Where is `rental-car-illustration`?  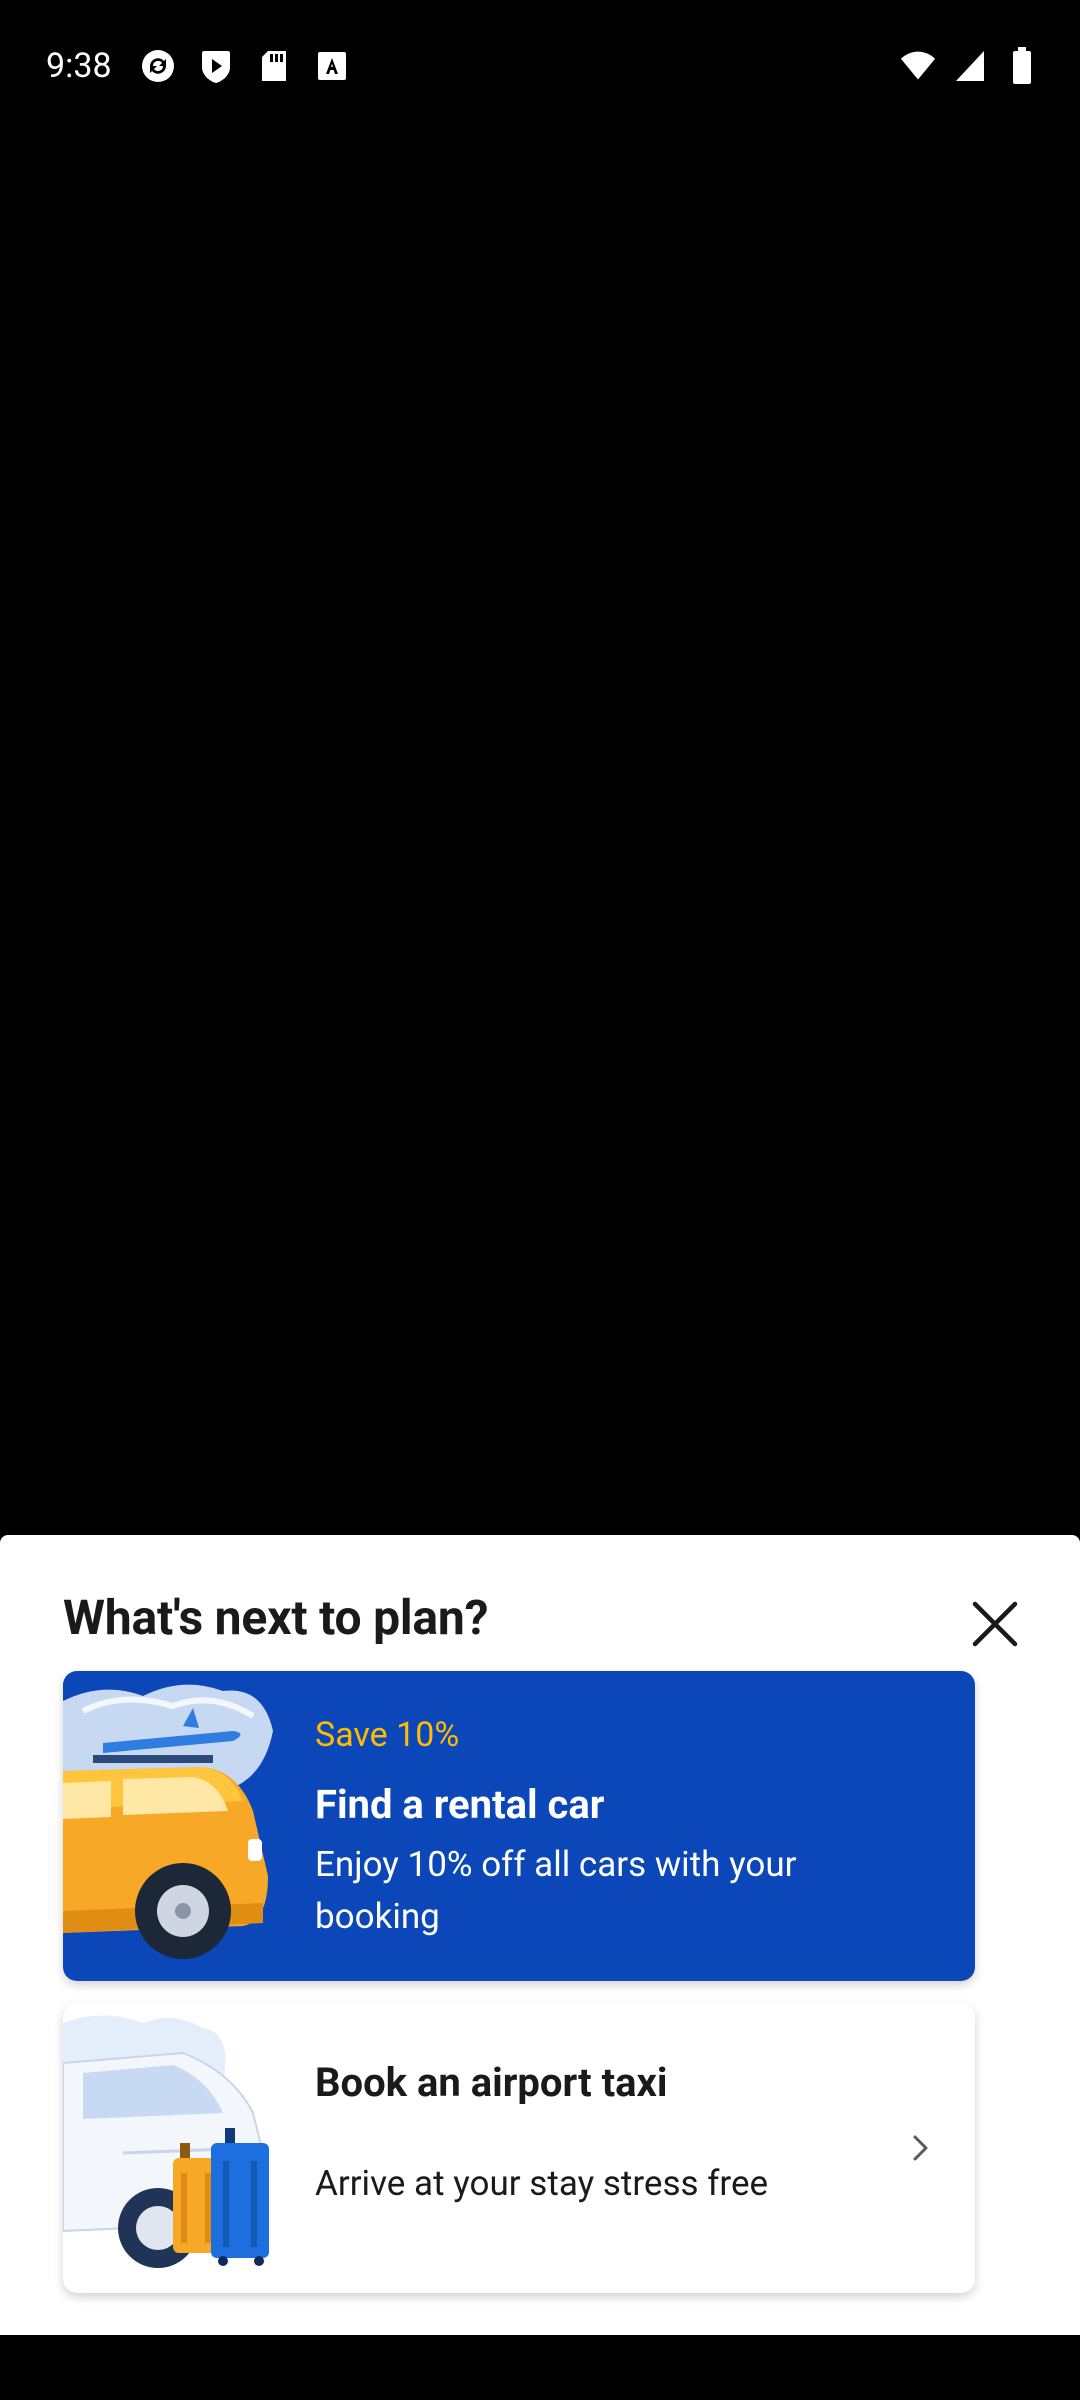
rental-car-illustration is located at coordinates (173, 1826).